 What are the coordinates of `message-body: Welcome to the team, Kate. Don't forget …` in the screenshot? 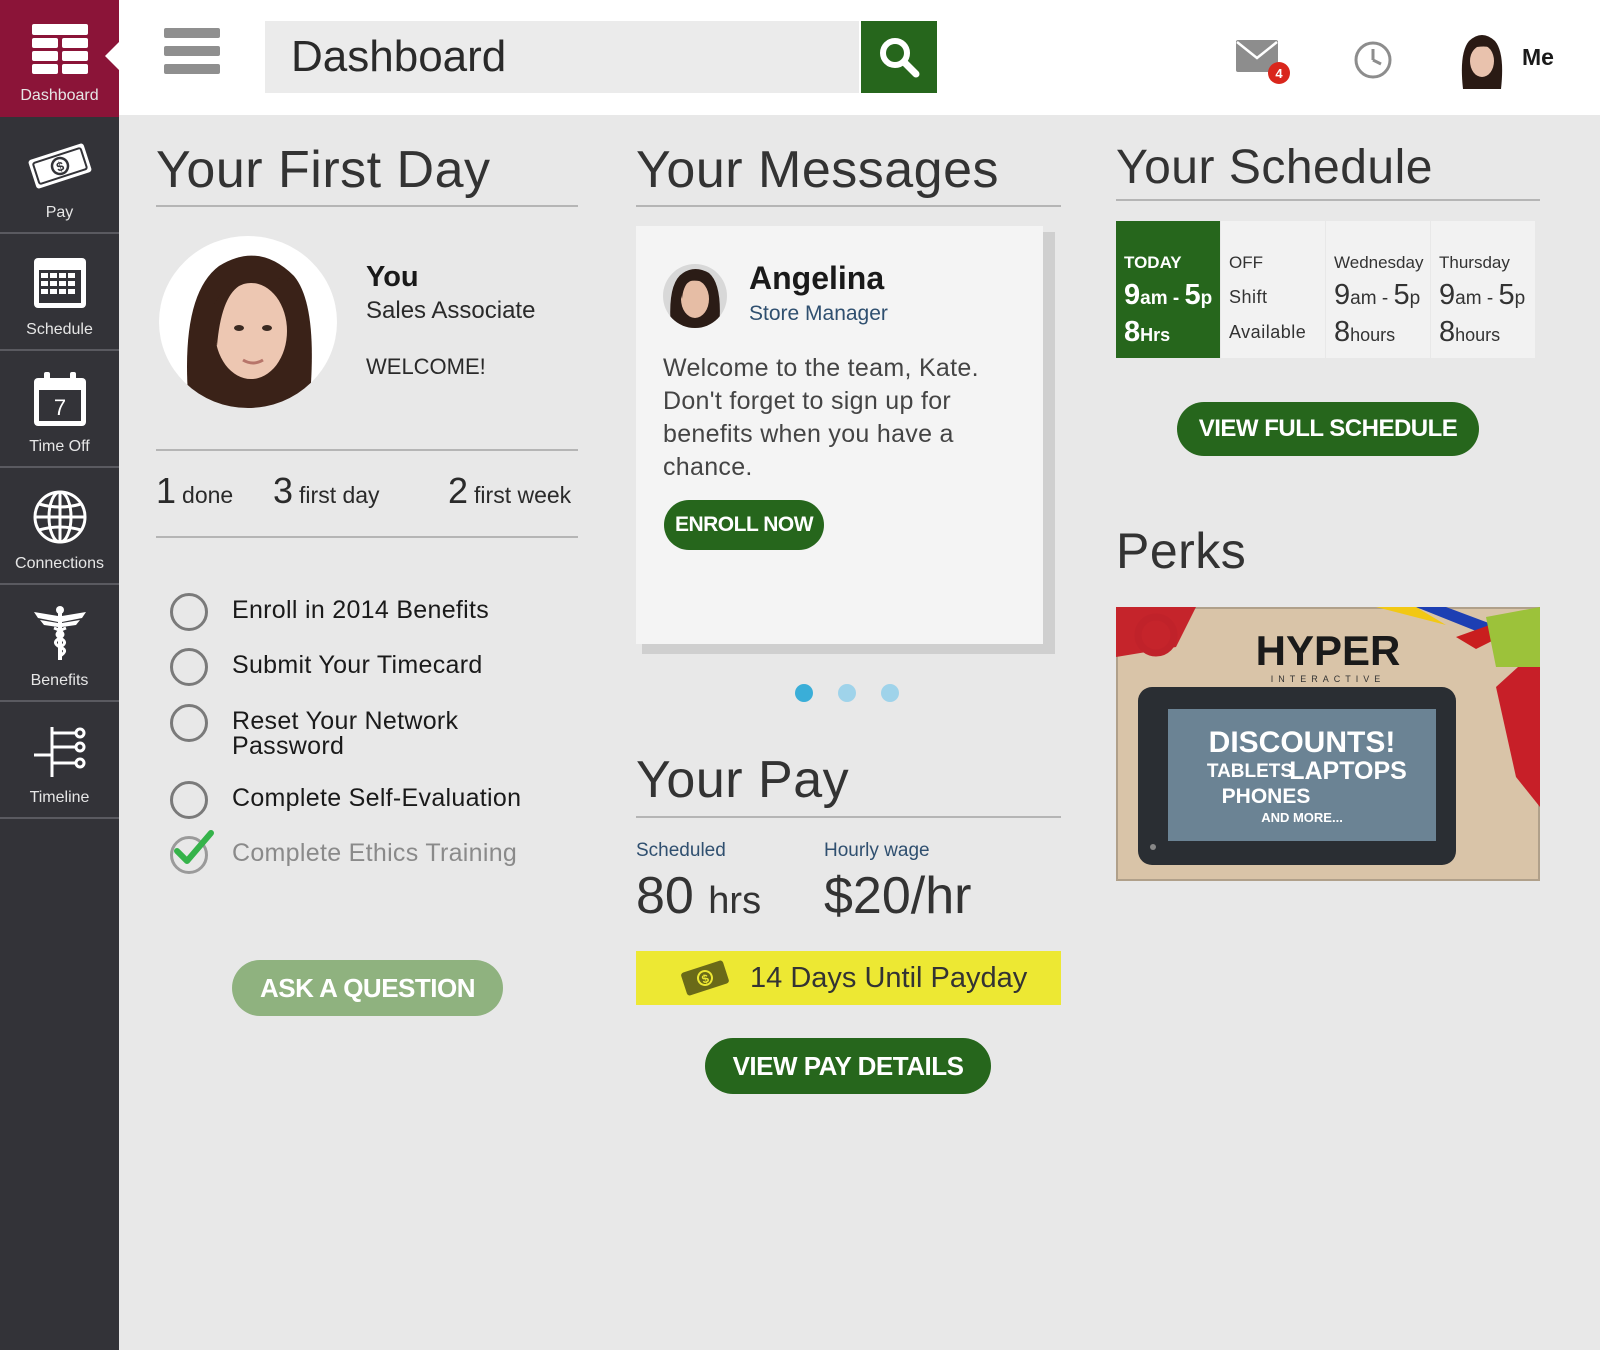 It's located at (821, 417).